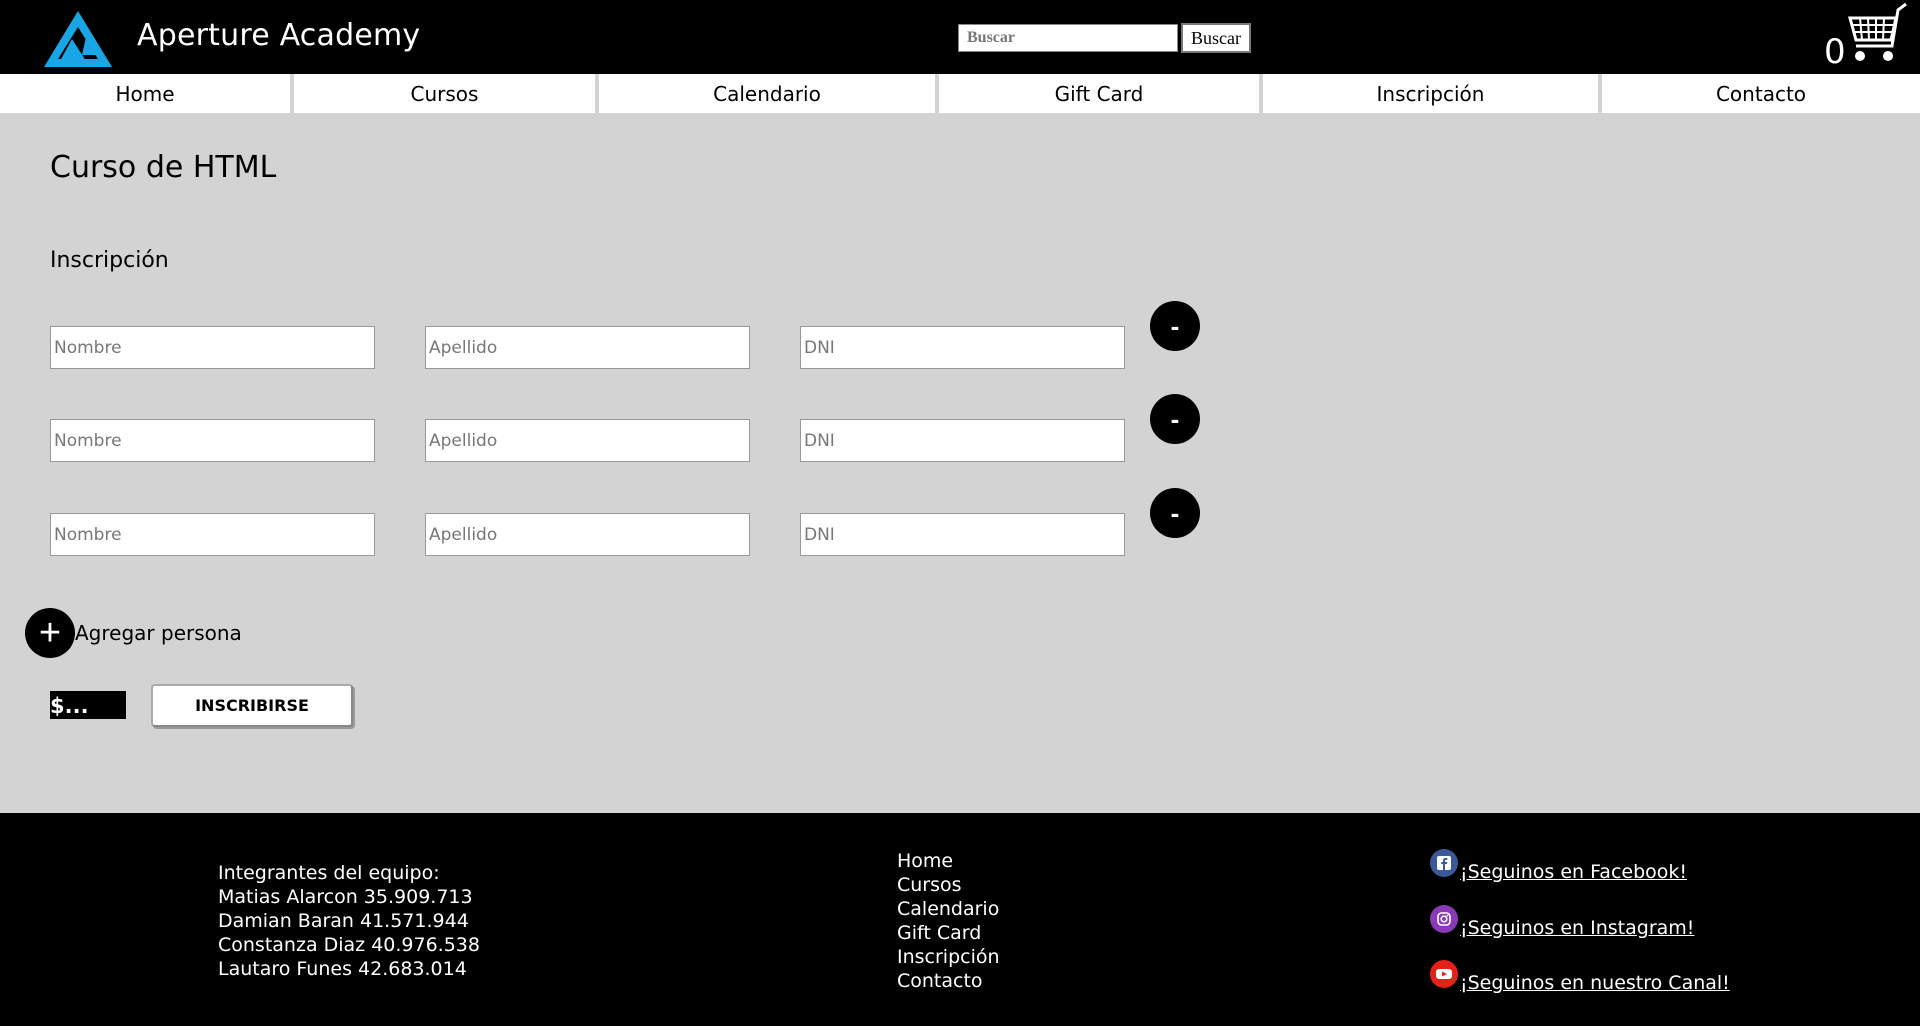 Image resolution: width=1920 pixels, height=1026 pixels. I want to click on instagram-link: ¡Seguinos en Instagram!, so click(1577, 928).